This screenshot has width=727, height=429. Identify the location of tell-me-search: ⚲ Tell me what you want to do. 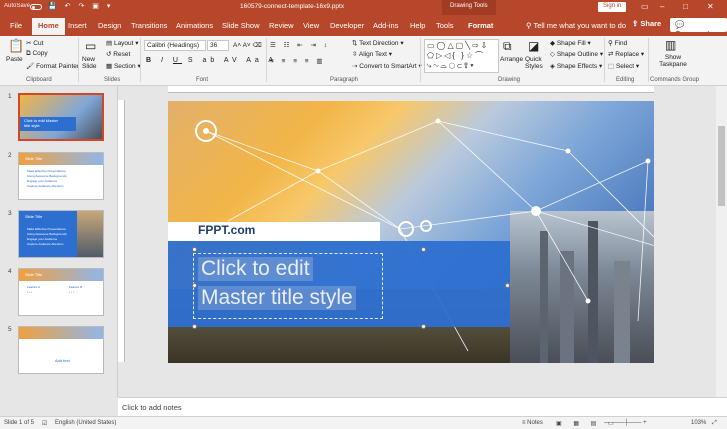
(576, 25).